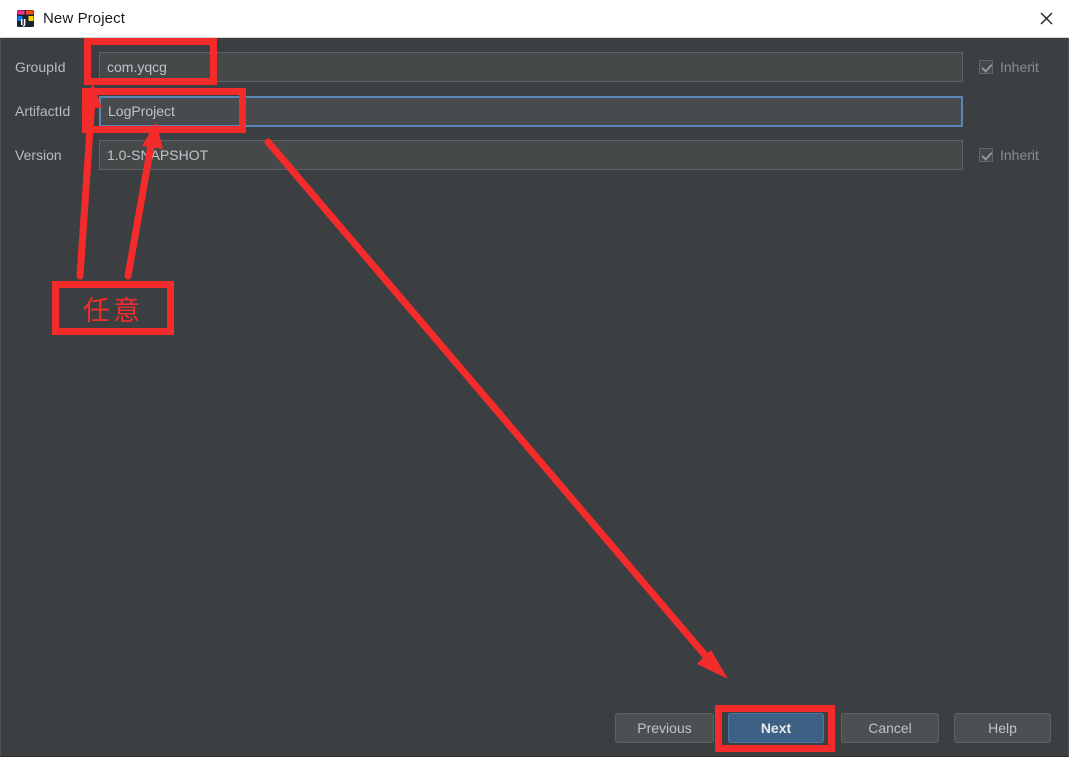 The height and width of the screenshot is (757, 1069). I want to click on groupid-inherit-checkbox: Inherit, so click(1009, 67).